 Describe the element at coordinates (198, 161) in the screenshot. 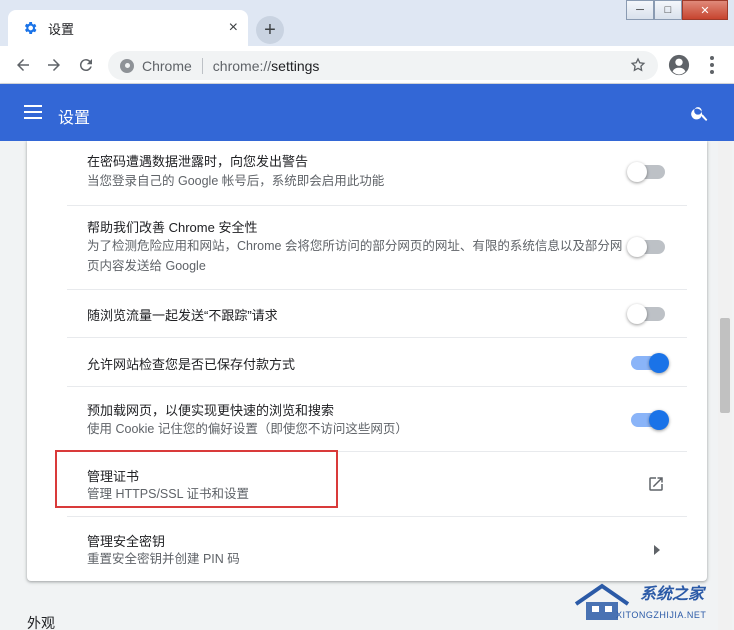

I see `setting-label: 在密码遭遇数据泄露时，向您发出警告` at that location.